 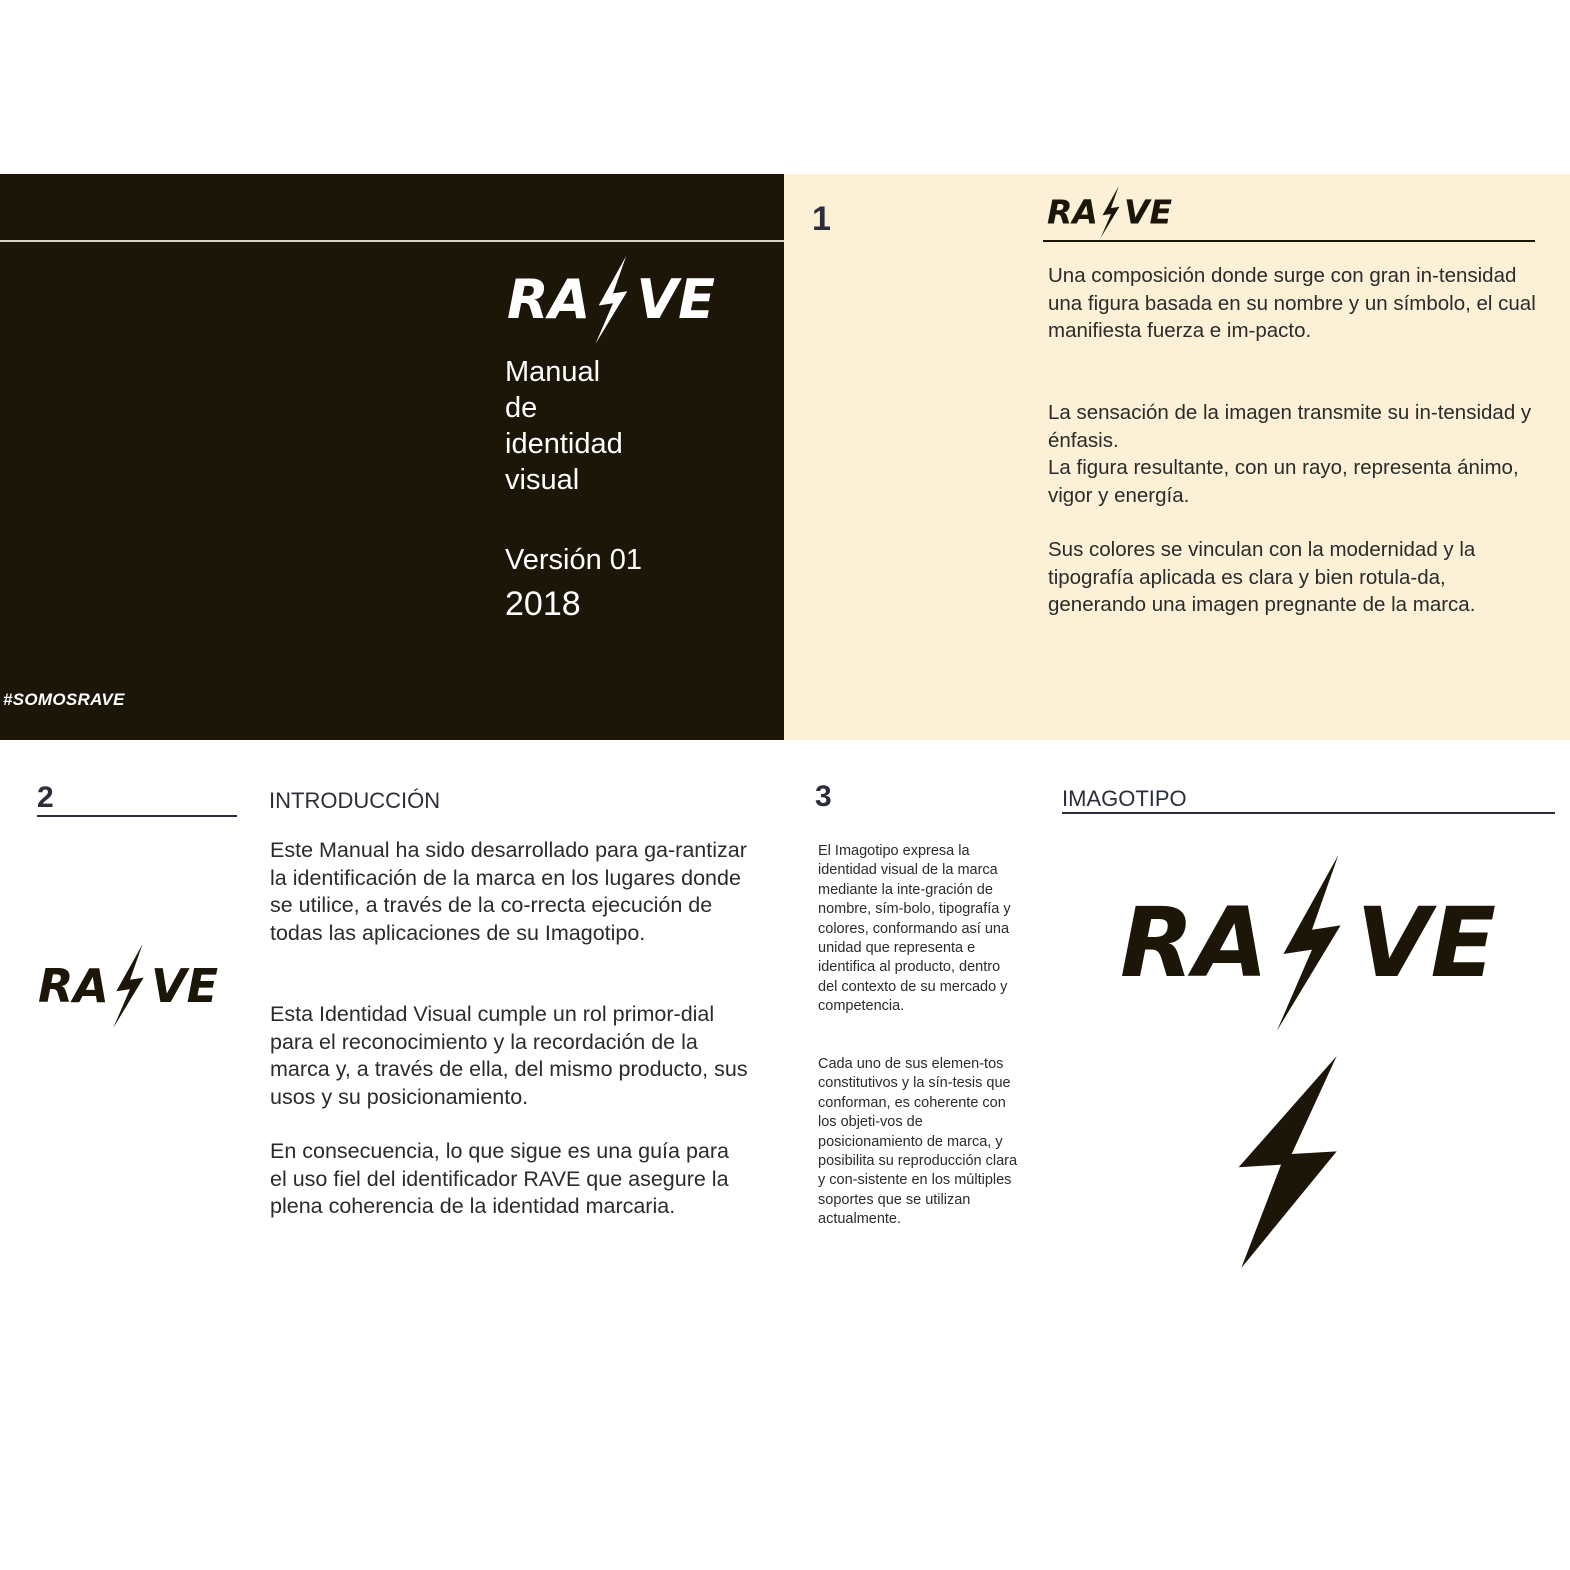 What do you see at coordinates (821, 219) in the screenshot?
I see `page-number: 1` at bounding box center [821, 219].